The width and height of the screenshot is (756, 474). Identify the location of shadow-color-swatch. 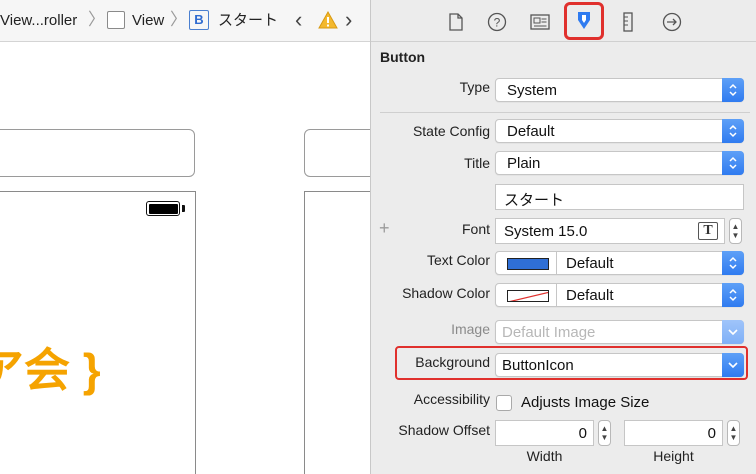
(528, 296).